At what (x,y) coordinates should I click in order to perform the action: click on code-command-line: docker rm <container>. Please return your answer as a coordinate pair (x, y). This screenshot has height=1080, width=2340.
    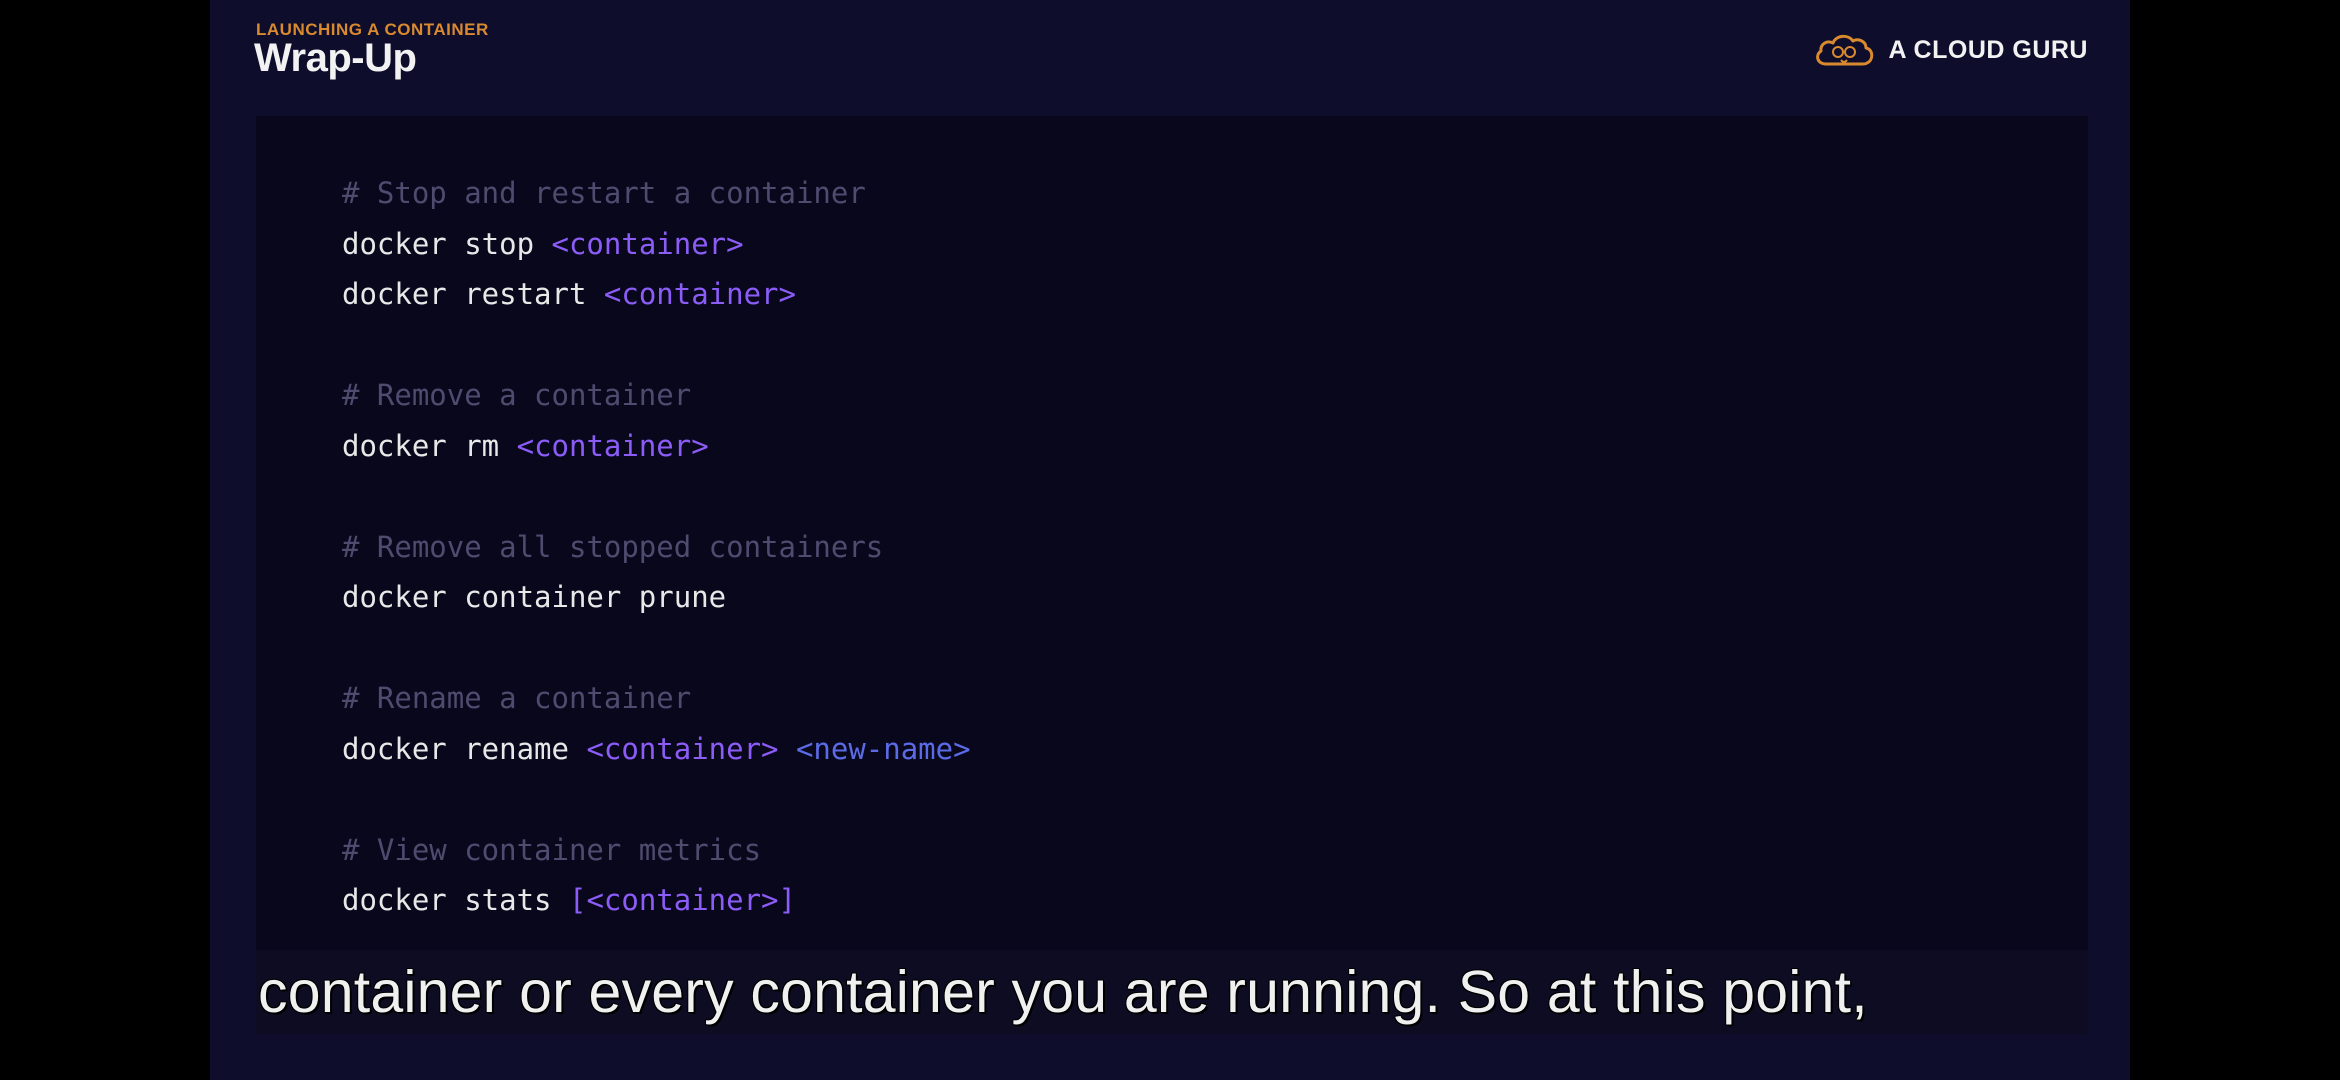
    Looking at the image, I should click on (656, 446).